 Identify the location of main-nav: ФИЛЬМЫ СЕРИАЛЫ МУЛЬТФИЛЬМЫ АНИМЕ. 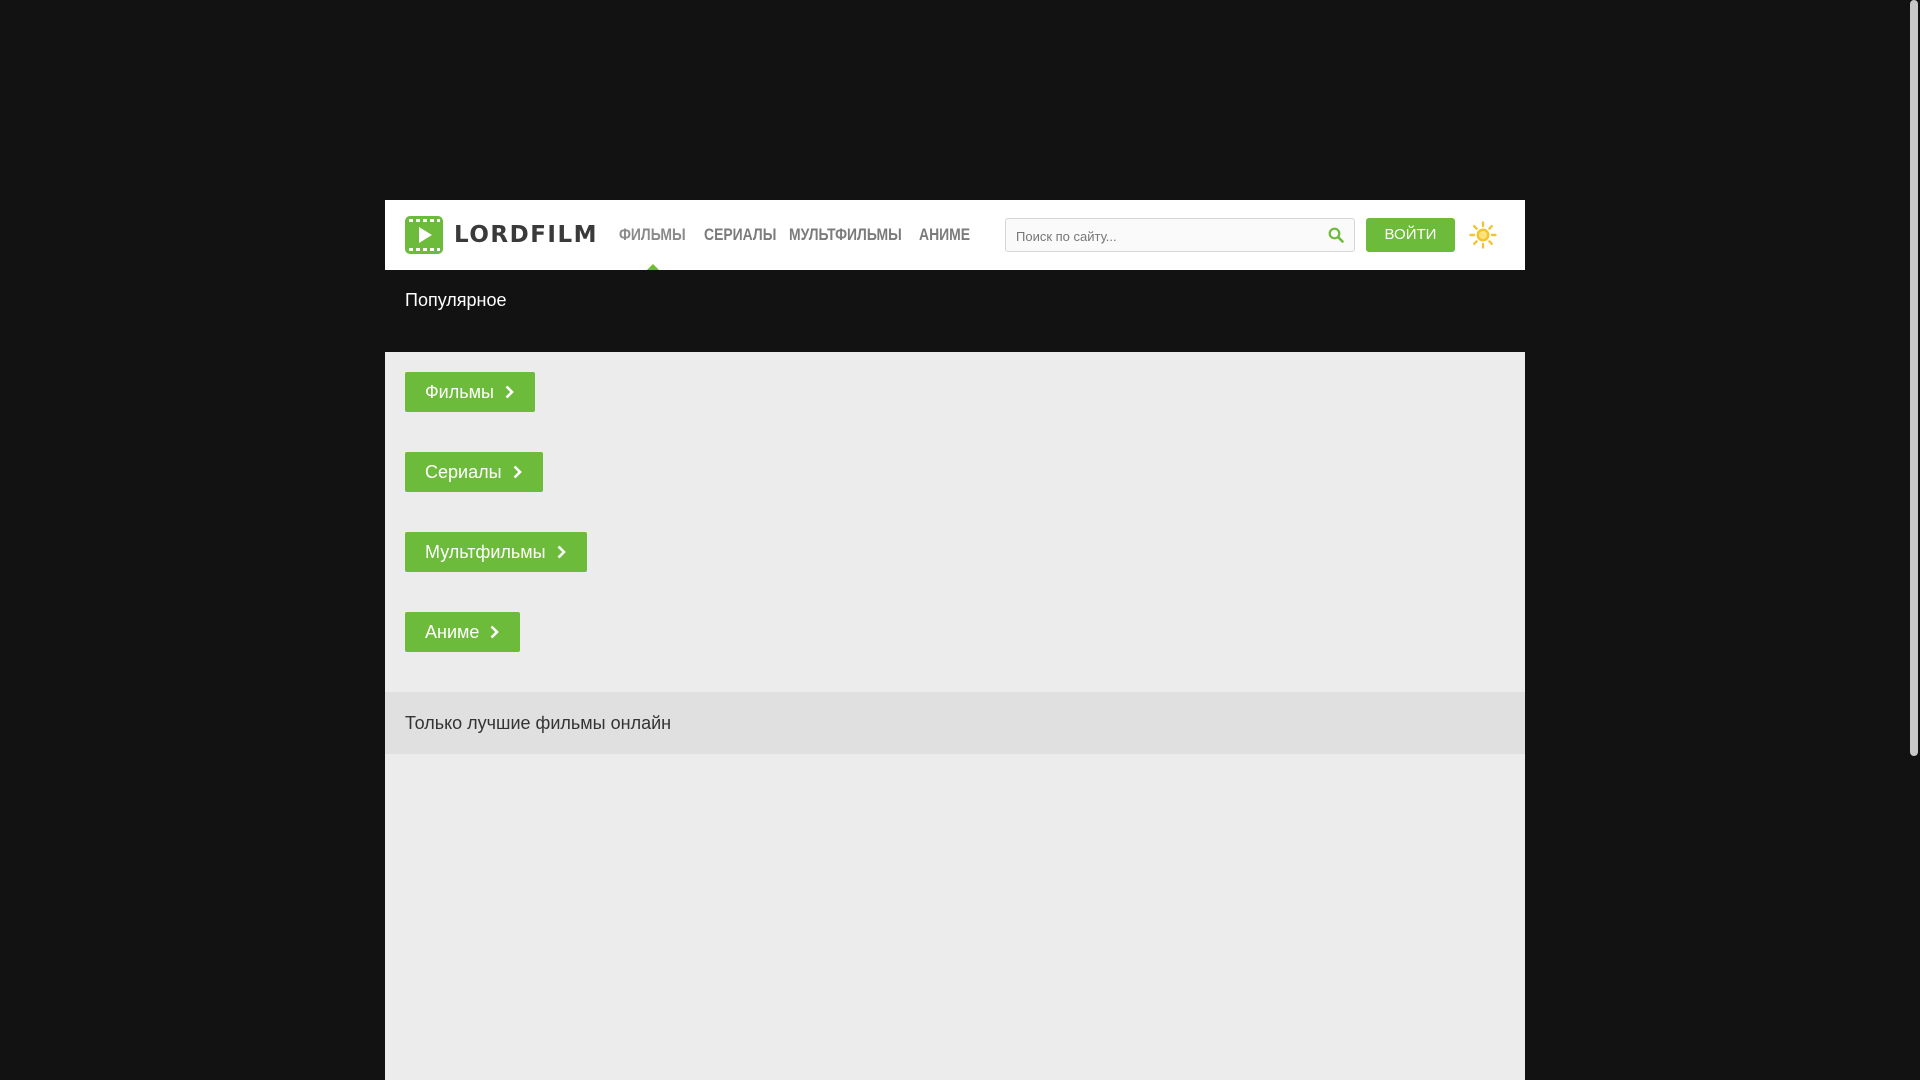
(799, 235).